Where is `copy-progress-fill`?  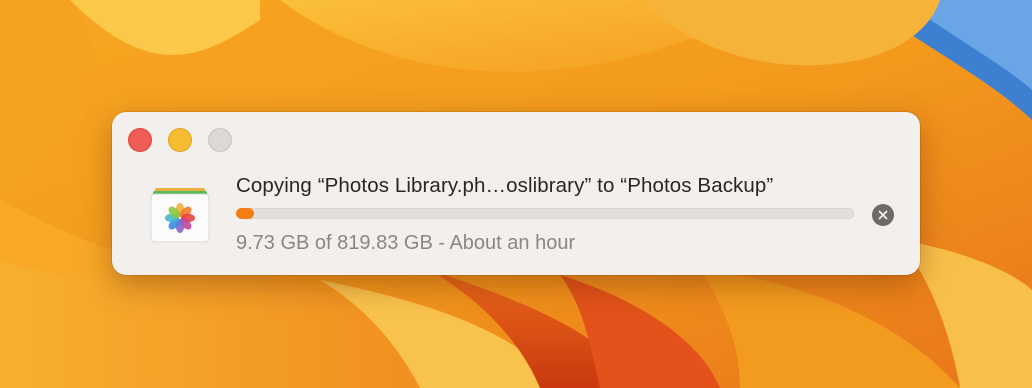
copy-progress-fill is located at coordinates (245, 213).